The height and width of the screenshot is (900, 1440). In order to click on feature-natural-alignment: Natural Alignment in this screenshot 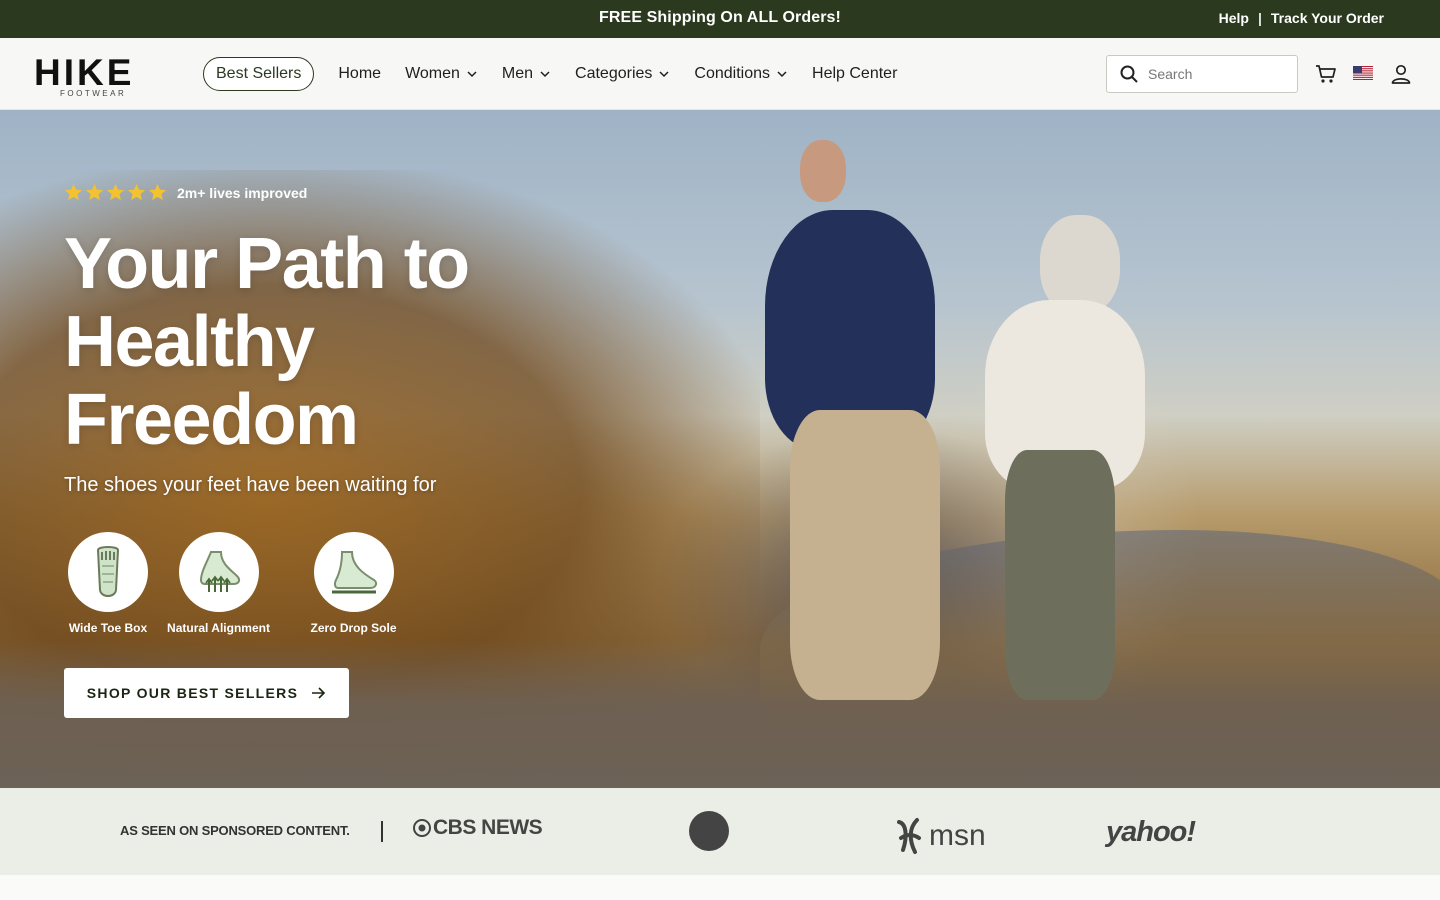, I will do `click(218, 583)`.